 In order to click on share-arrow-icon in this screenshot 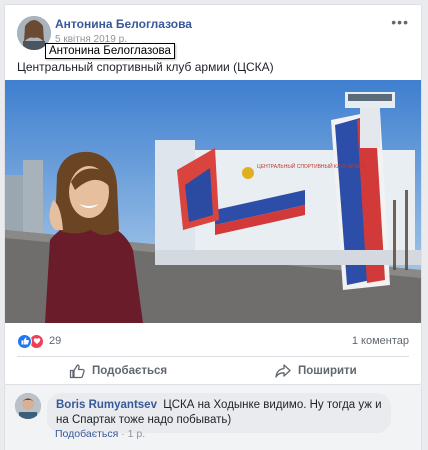, I will do `click(283, 371)`.